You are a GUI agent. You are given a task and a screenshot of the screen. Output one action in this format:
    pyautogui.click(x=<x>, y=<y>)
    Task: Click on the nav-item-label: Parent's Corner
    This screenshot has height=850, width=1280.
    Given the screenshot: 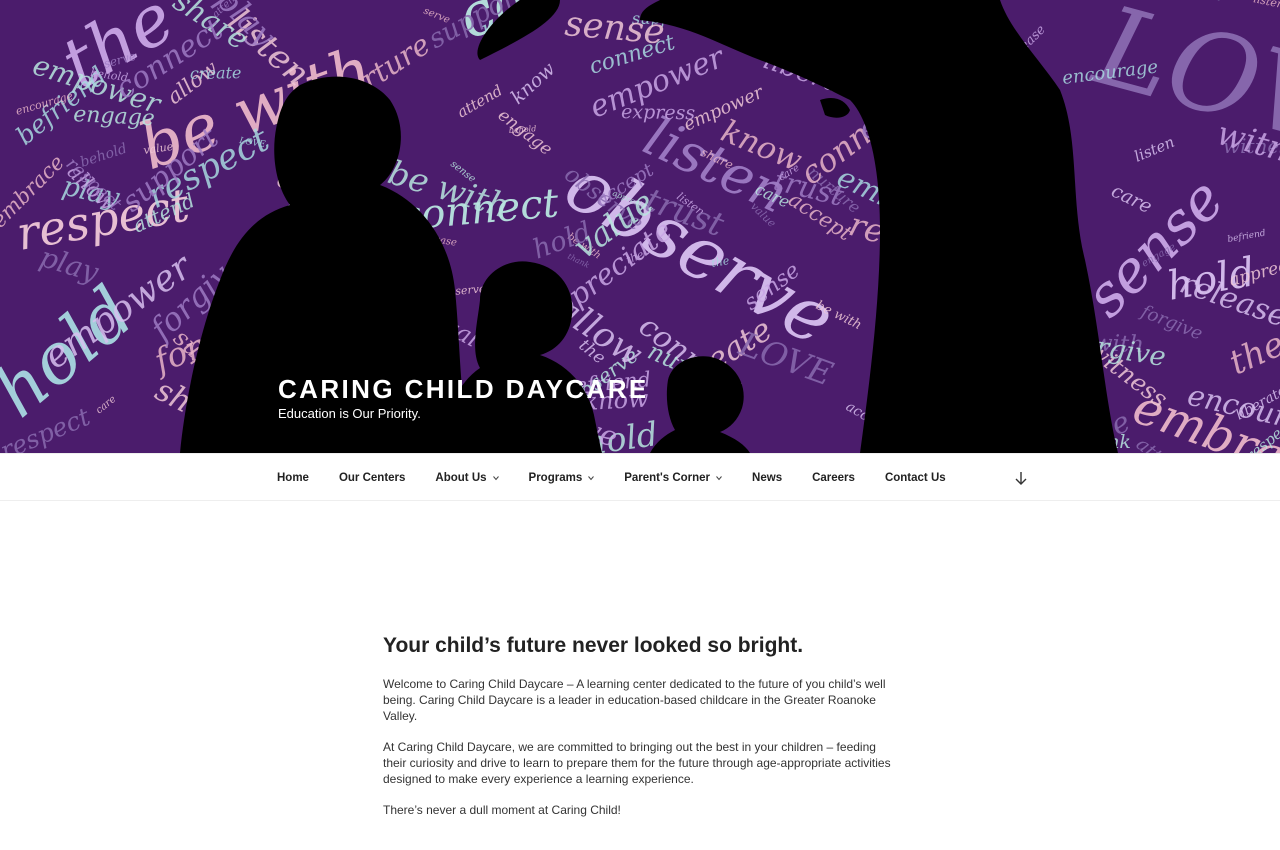 What is the action you would take?
    pyautogui.click(x=667, y=478)
    